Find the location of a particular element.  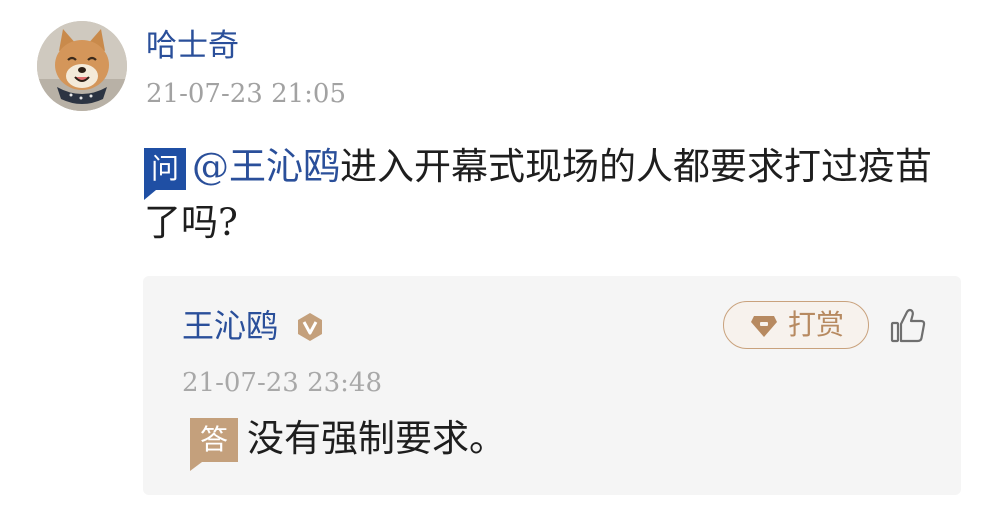

answerer-name: 王沁鸥 is located at coordinates (230, 326).